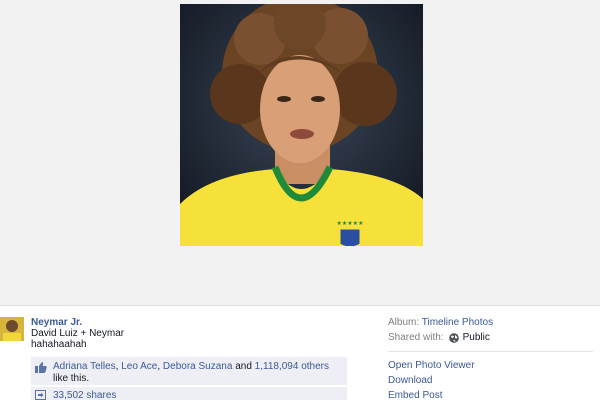  Describe the element at coordinates (71, 378) in the screenshot. I see `likes-suffix: like this.` at that location.